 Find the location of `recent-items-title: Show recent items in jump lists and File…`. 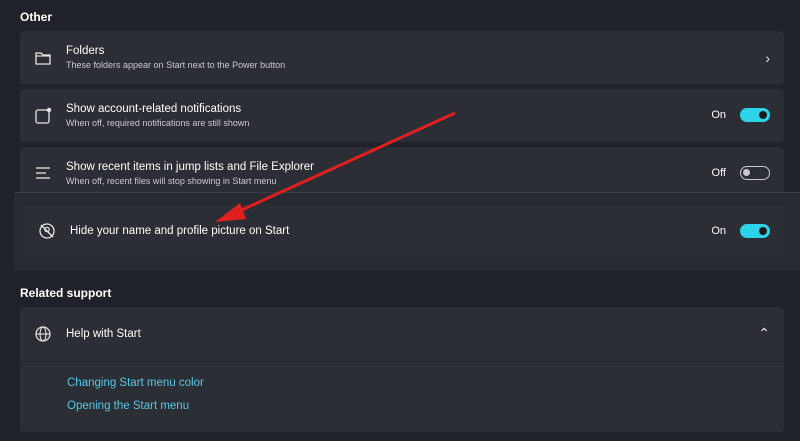

recent-items-title: Show recent items in jump lists and File… is located at coordinates (190, 167).